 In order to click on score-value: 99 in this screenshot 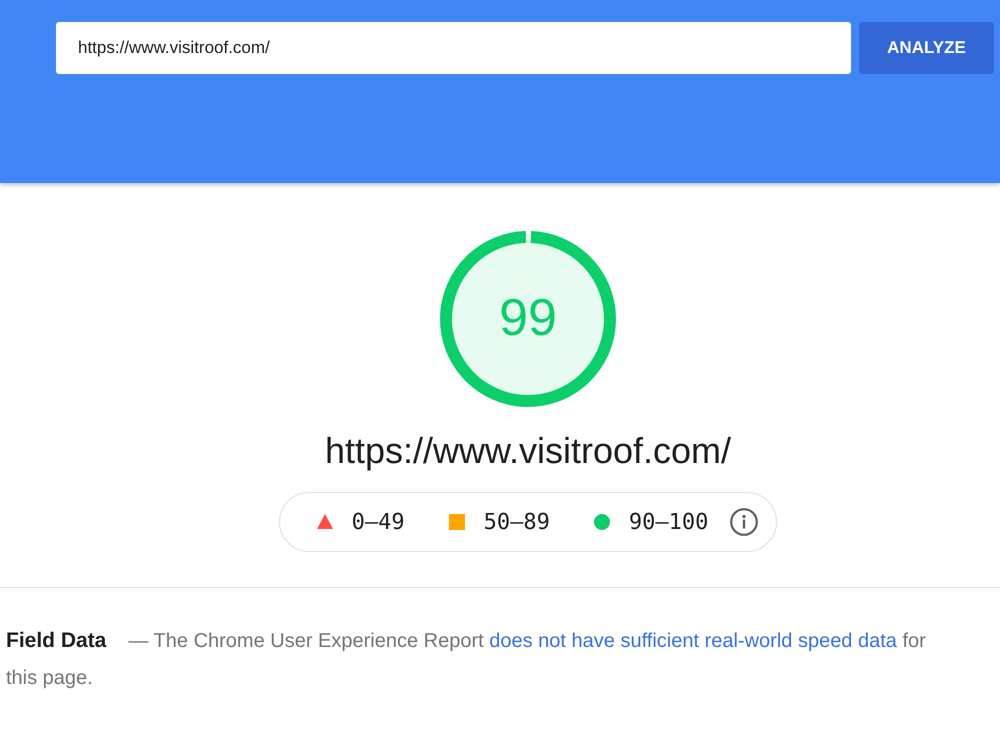, I will do `click(528, 318)`.